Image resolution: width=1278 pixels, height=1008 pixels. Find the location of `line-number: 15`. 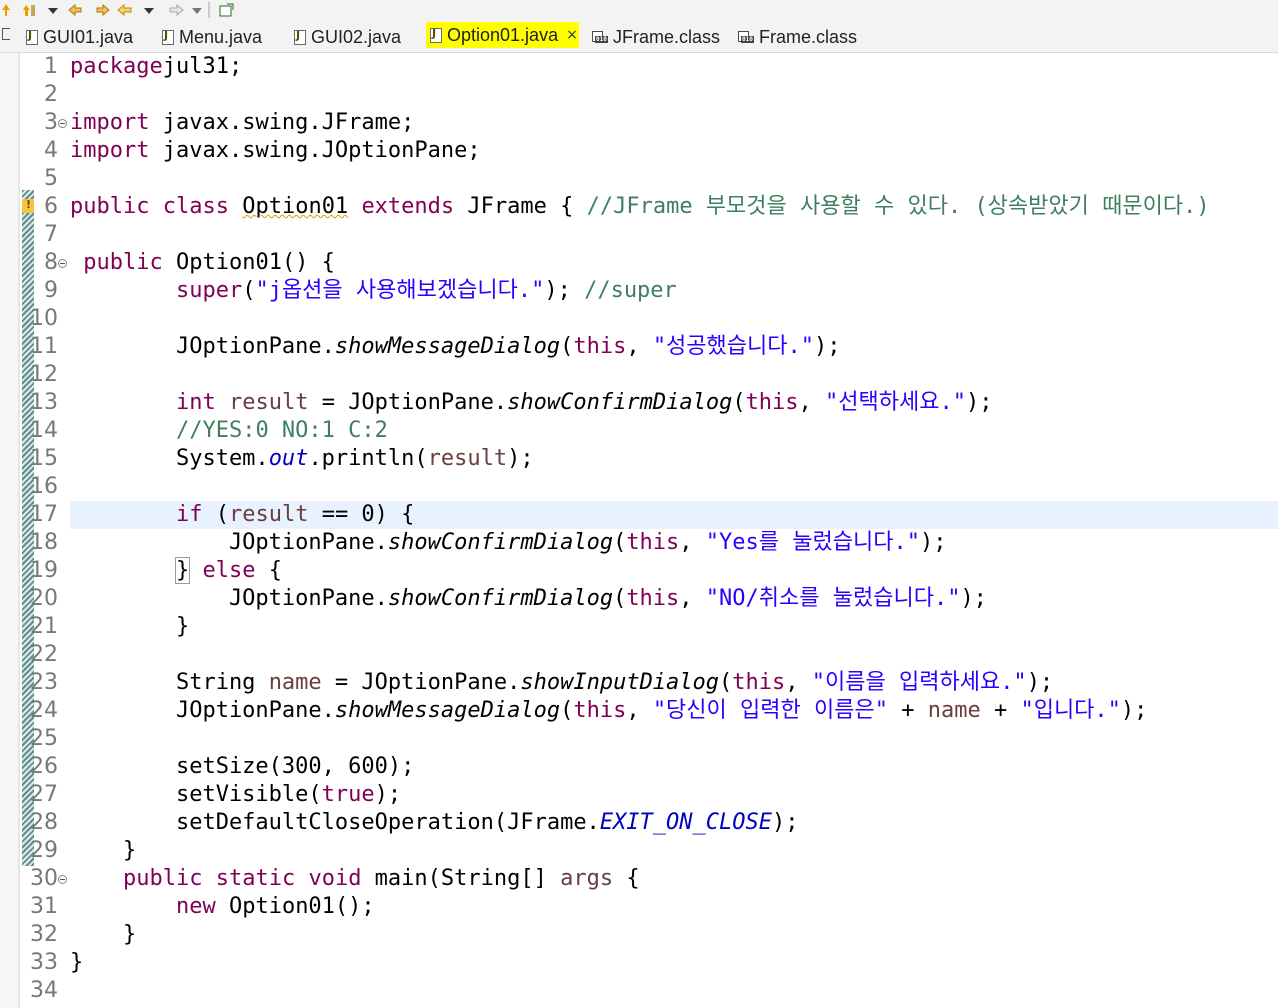

line-number: 15 is located at coordinates (44, 458).